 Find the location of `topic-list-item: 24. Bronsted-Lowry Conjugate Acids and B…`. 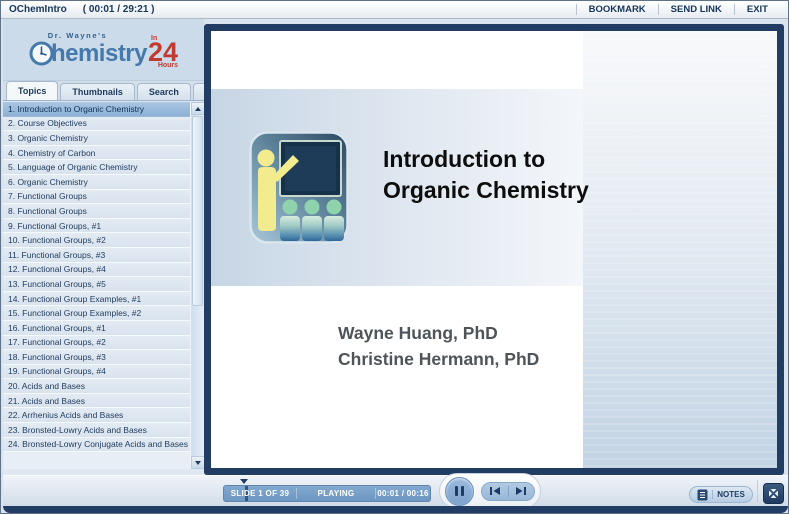

topic-list-item: 24. Bronsted-Lowry Conjugate Acids and B… is located at coordinates (96, 445).